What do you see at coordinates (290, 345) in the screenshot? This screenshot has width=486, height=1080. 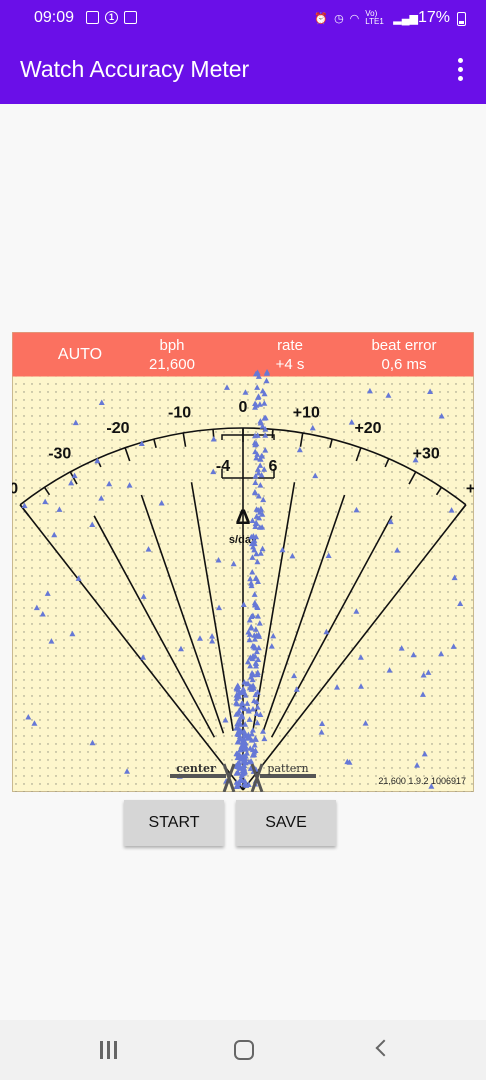 I see `rate-label: rate` at bounding box center [290, 345].